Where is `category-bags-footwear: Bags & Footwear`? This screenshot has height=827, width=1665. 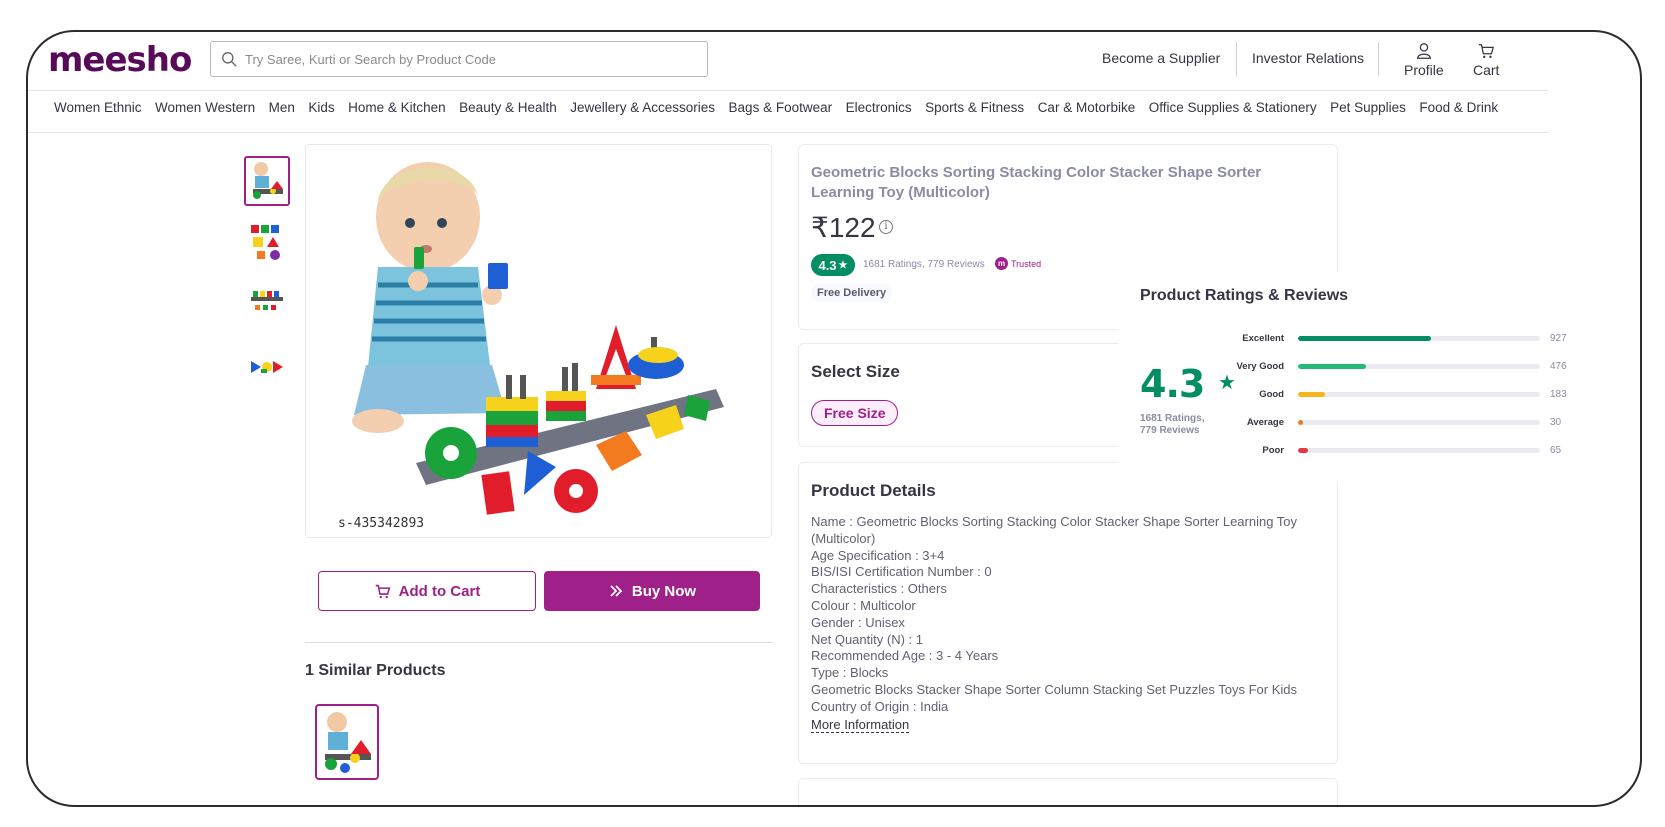 category-bags-footwear: Bags & Footwear is located at coordinates (781, 111).